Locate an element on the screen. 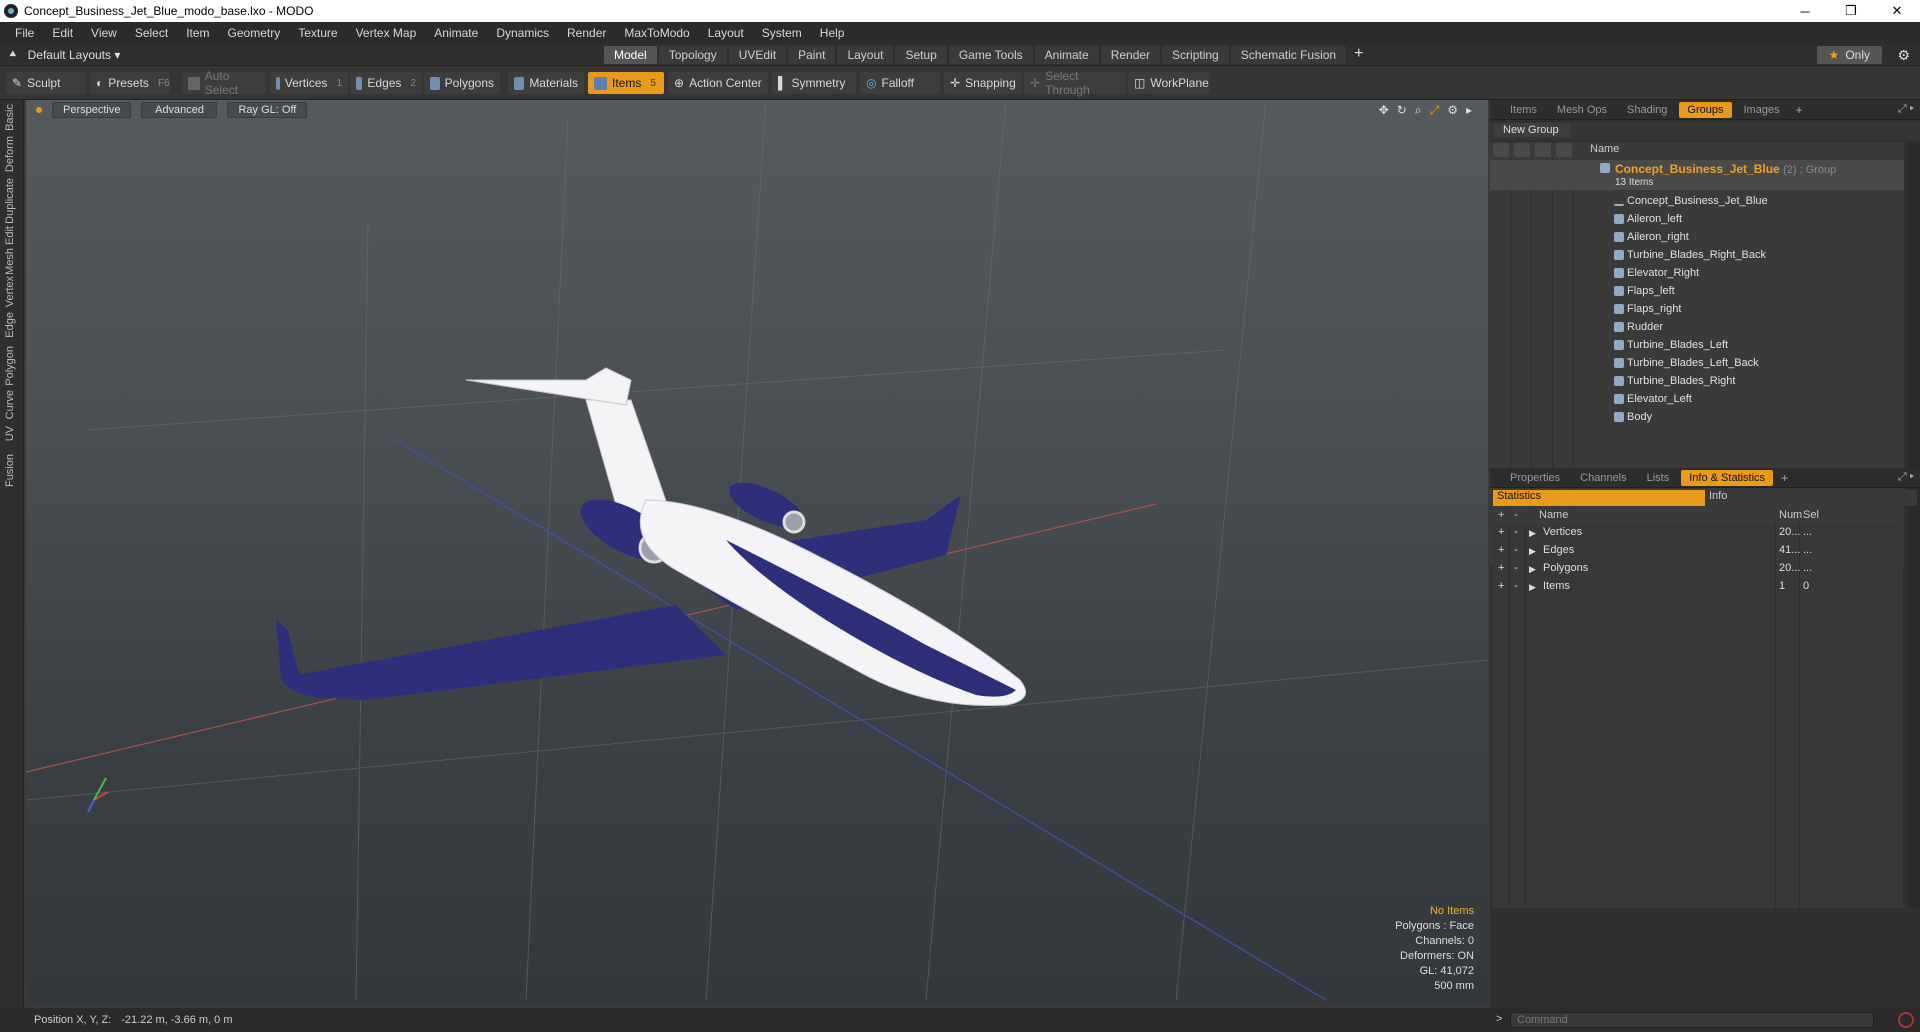  bottom-tab-channels: Channels is located at coordinates (1603, 478).